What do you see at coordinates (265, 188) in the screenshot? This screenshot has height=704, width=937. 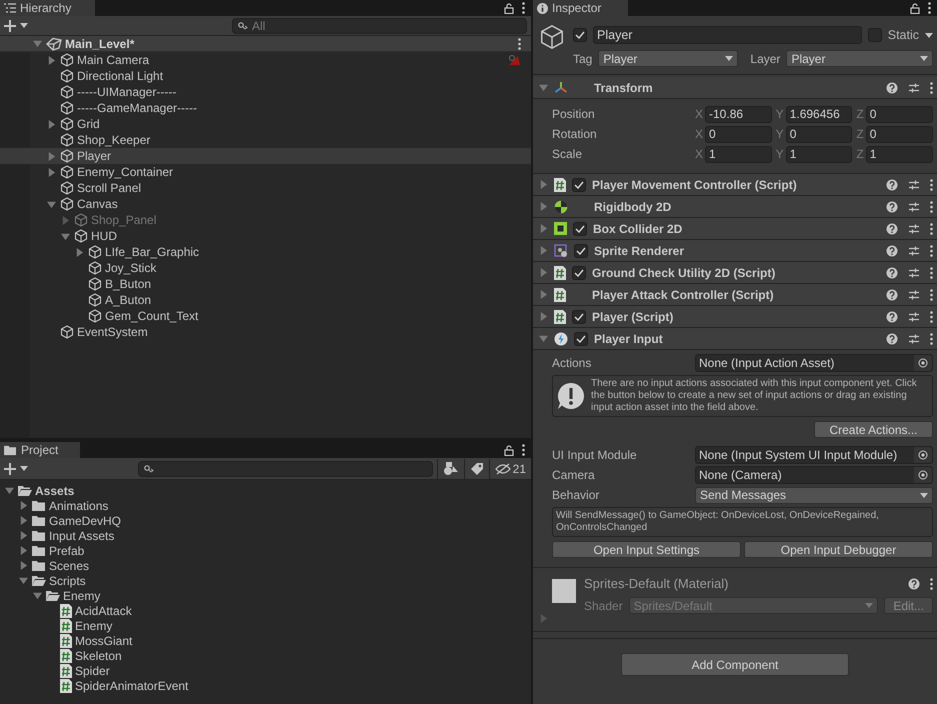 I see `hierarchy-item: Scroll Panel` at bounding box center [265, 188].